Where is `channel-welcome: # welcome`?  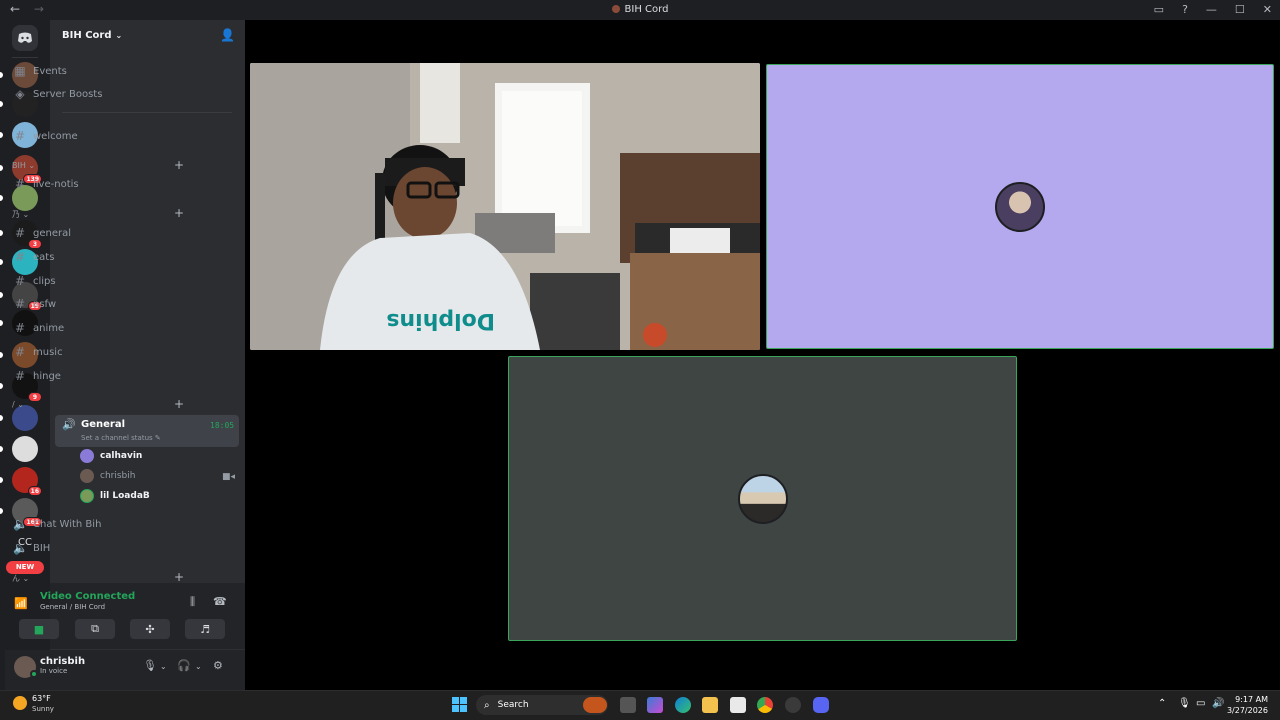 channel-welcome: # welcome is located at coordinates (98, 136).